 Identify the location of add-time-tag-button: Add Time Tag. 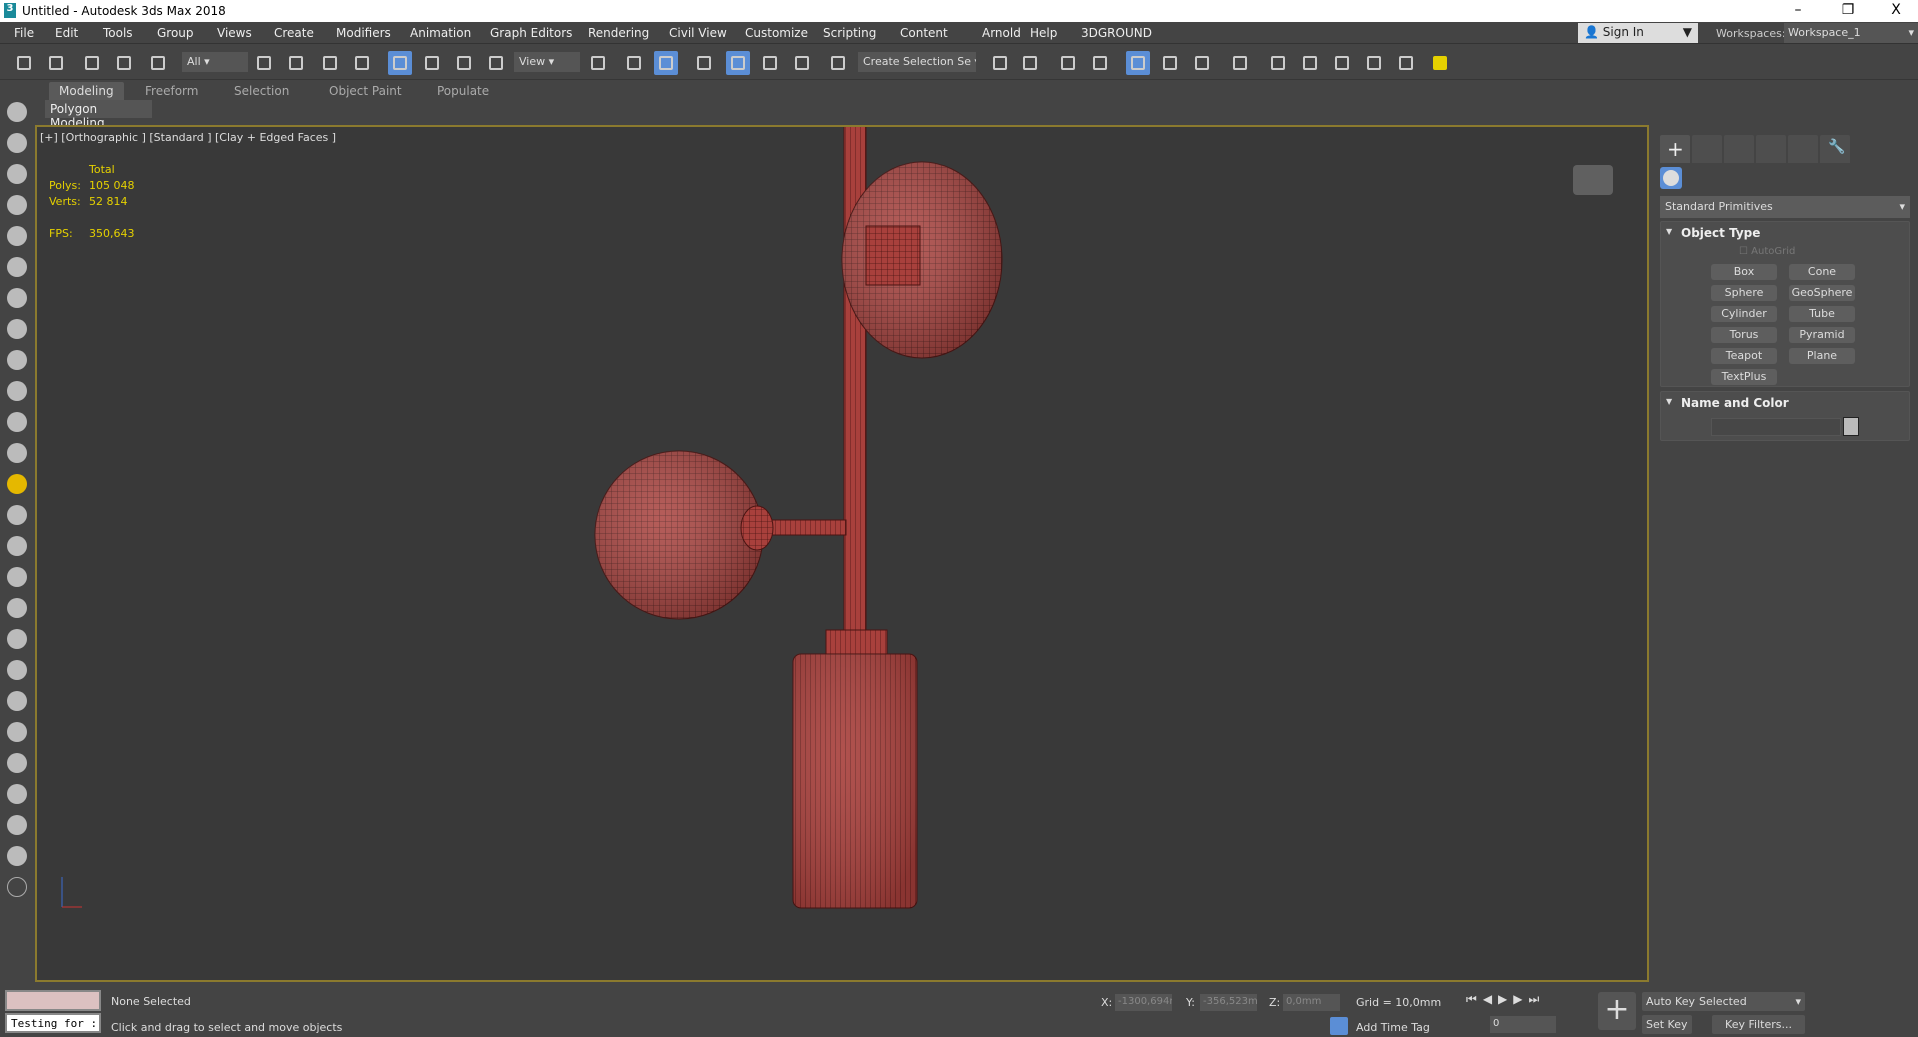
(1393, 1027).